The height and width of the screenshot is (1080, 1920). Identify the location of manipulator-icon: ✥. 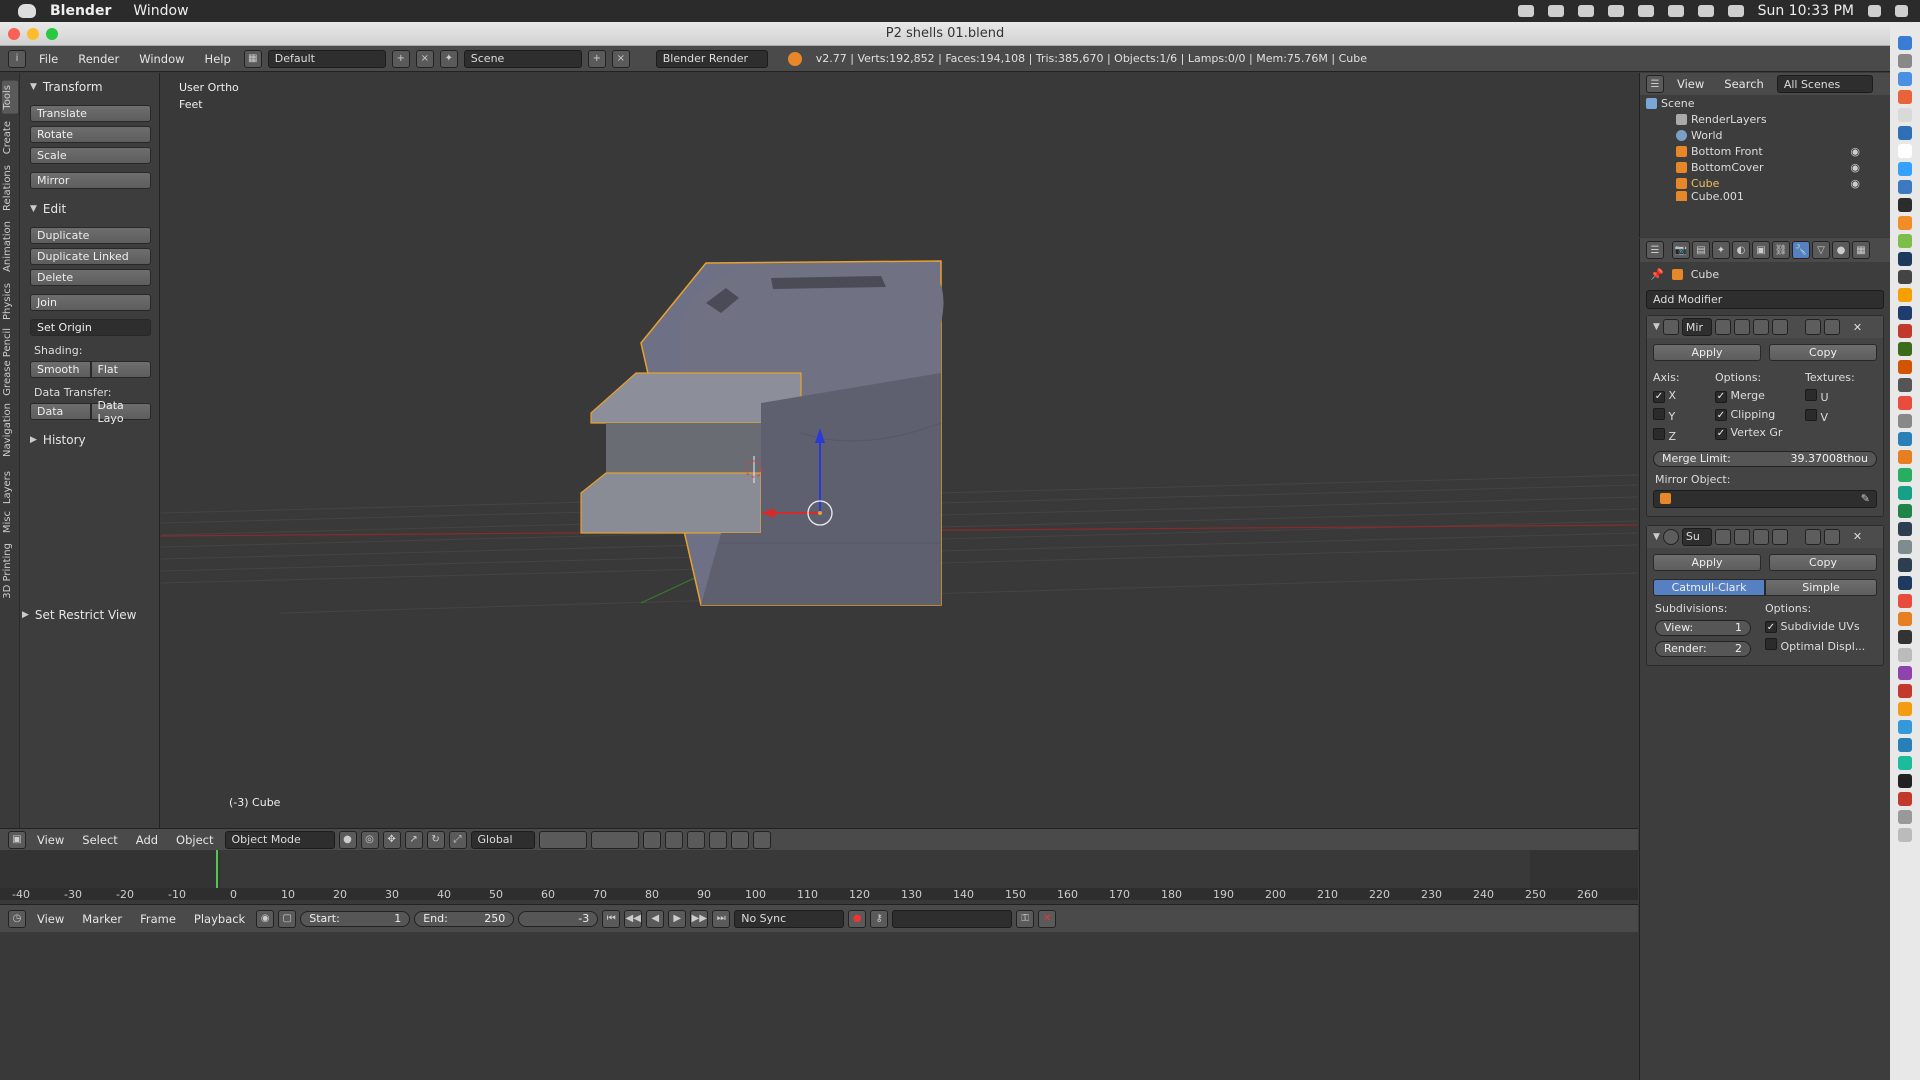
(391, 839).